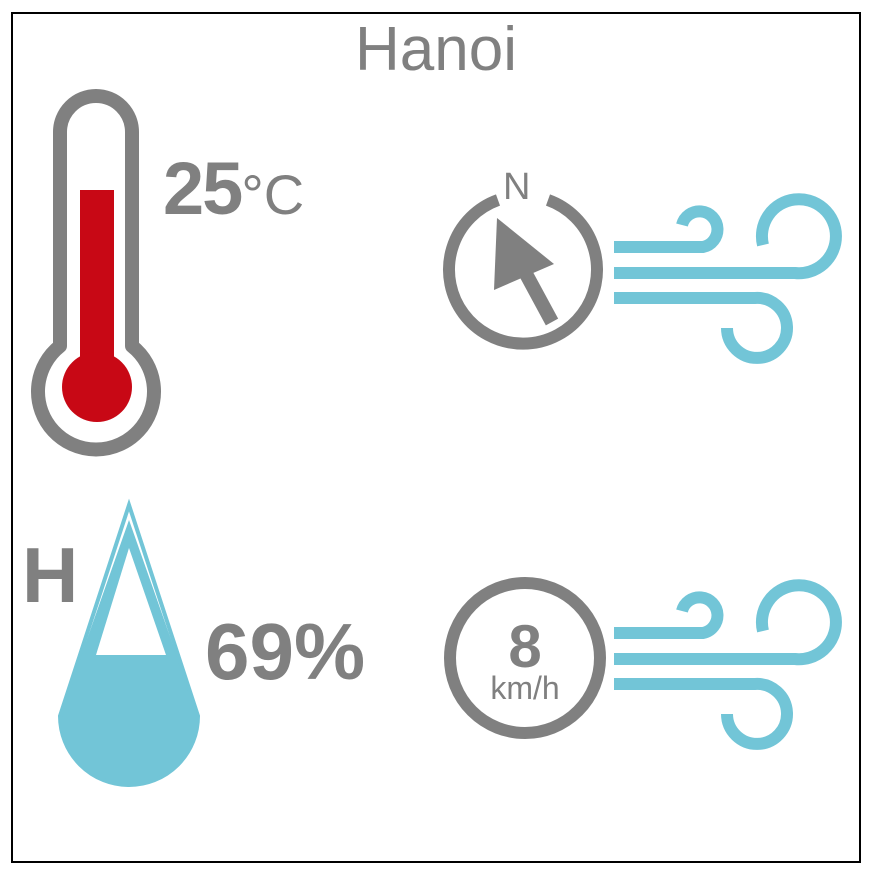 The width and height of the screenshot is (872, 876). I want to click on temperature-value: 25, so click(203, 188).